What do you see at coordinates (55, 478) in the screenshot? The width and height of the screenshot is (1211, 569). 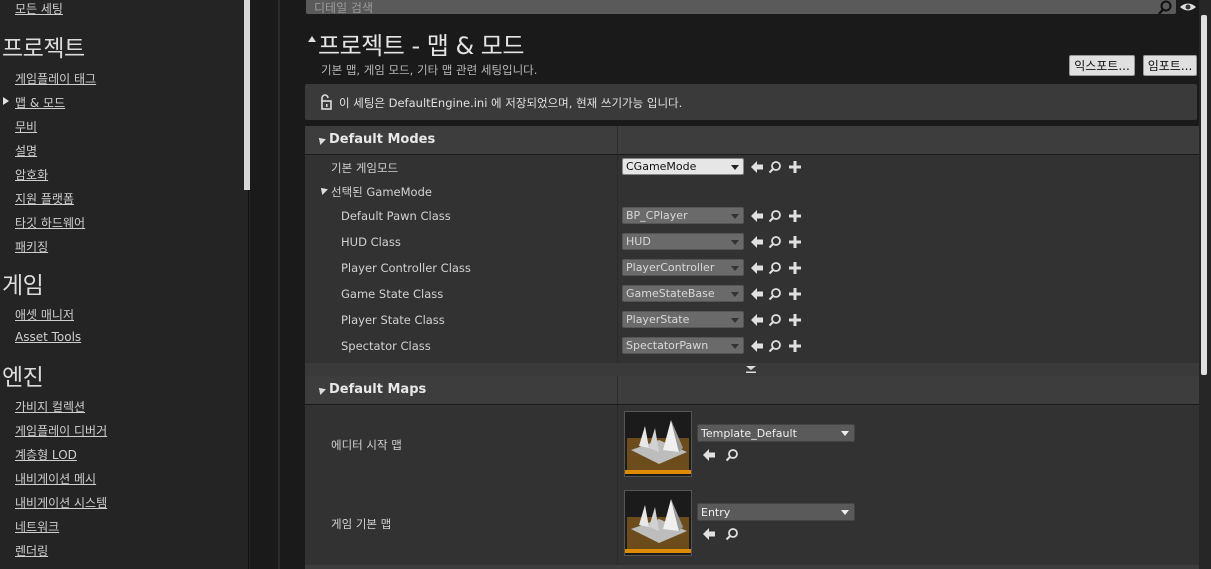 I see `nav-item-navmesh: 내비게이션 메시` at bounding box center [55, 478].